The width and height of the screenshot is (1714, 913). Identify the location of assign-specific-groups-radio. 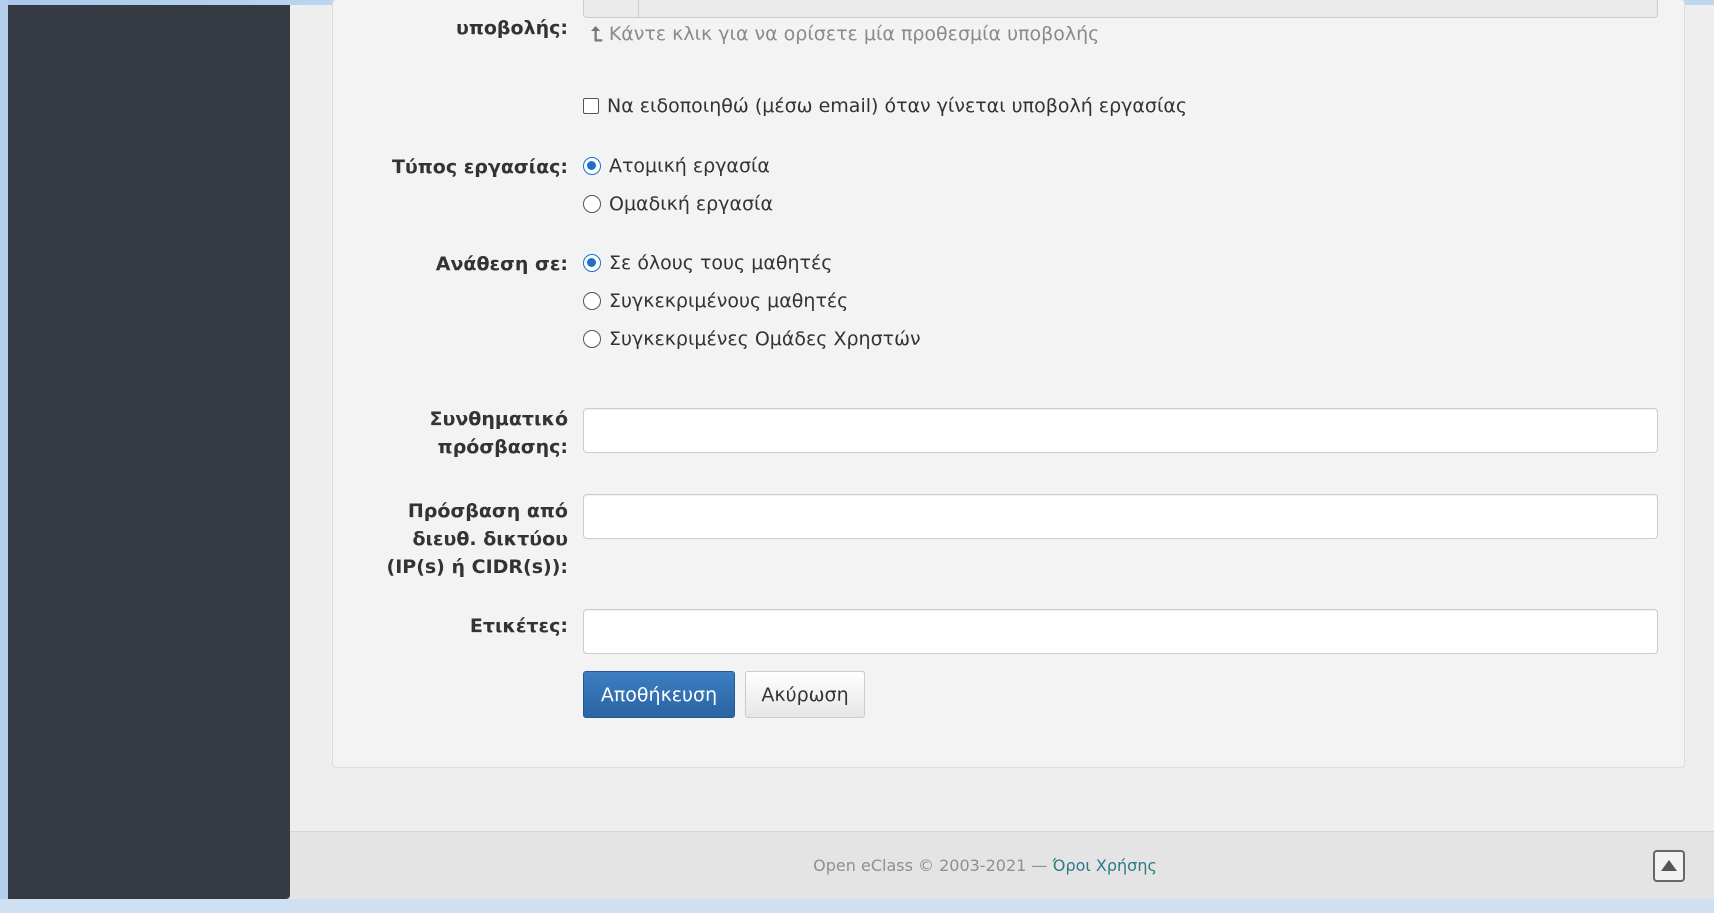
(592, 339).